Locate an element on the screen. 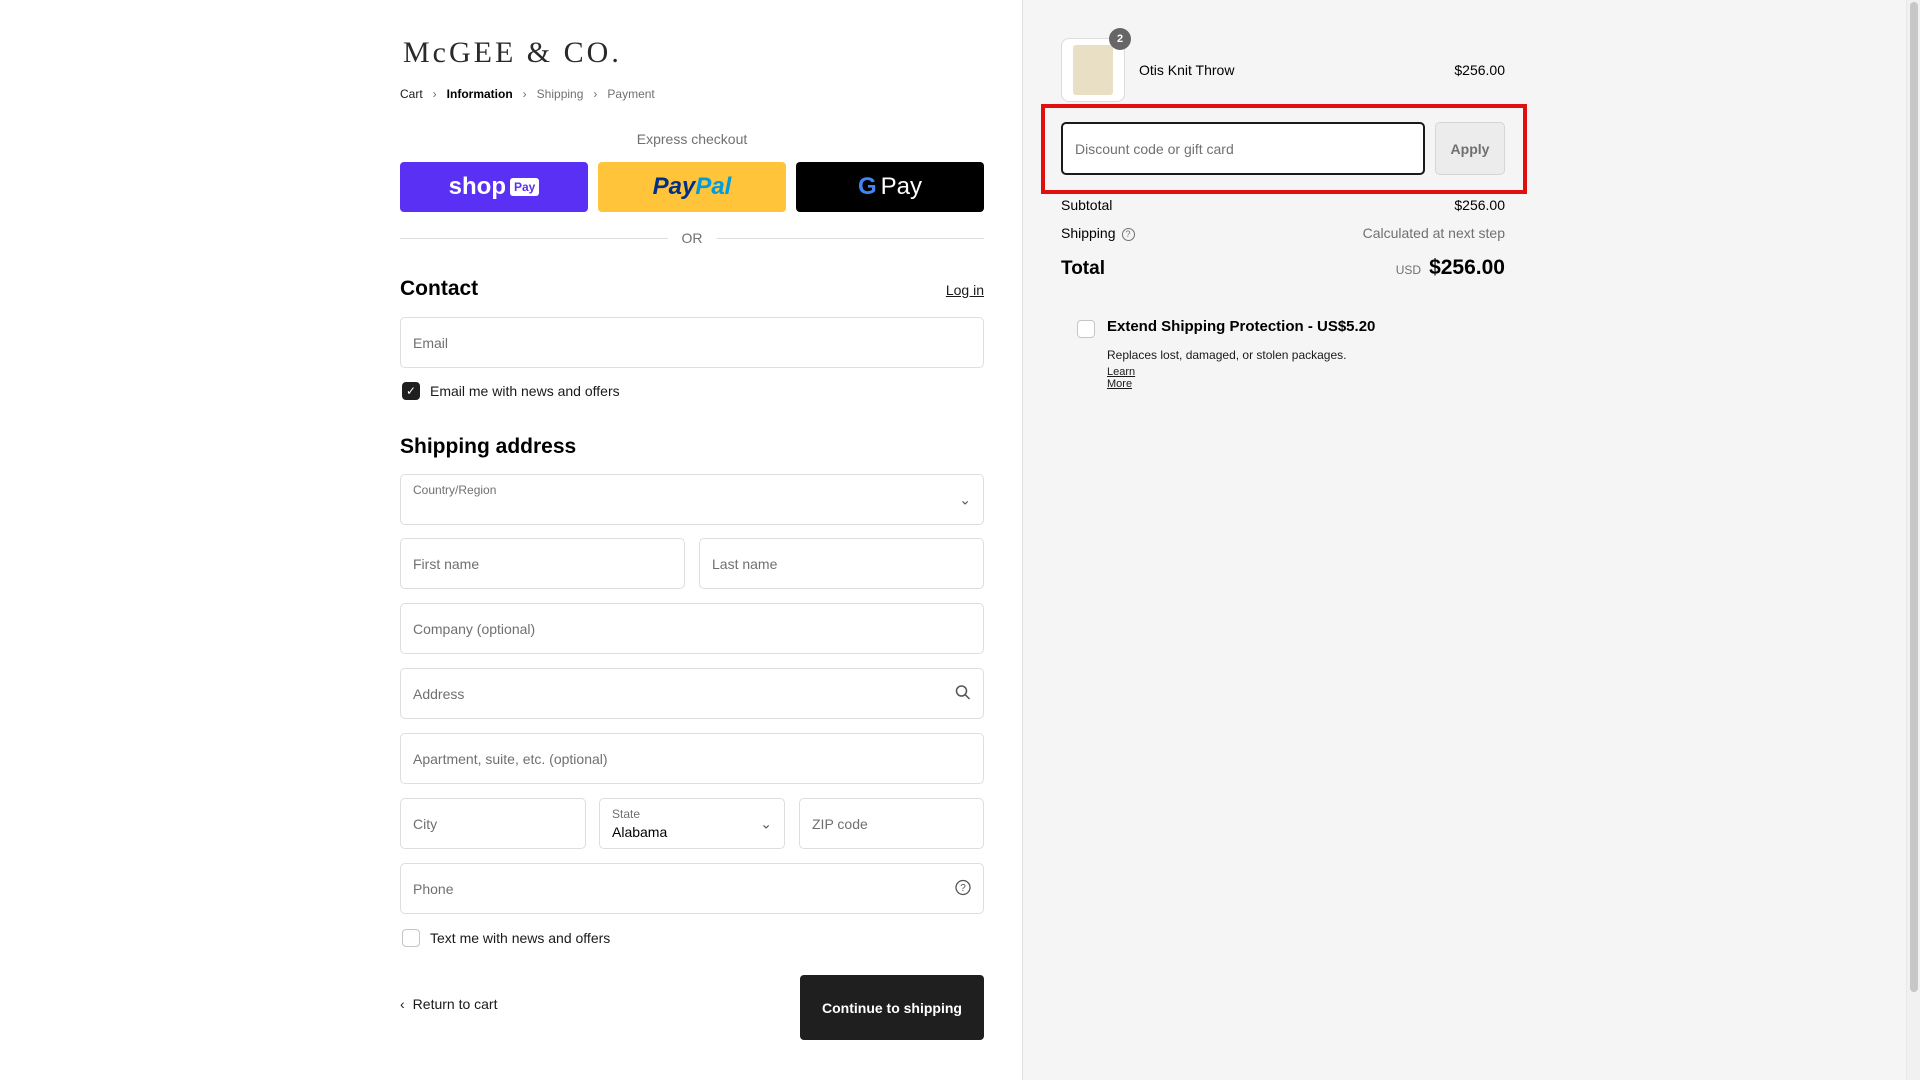 The width and height of the screenshot is (1920, 1080). address-placeholder: Address is located at coordinates (439, 693).